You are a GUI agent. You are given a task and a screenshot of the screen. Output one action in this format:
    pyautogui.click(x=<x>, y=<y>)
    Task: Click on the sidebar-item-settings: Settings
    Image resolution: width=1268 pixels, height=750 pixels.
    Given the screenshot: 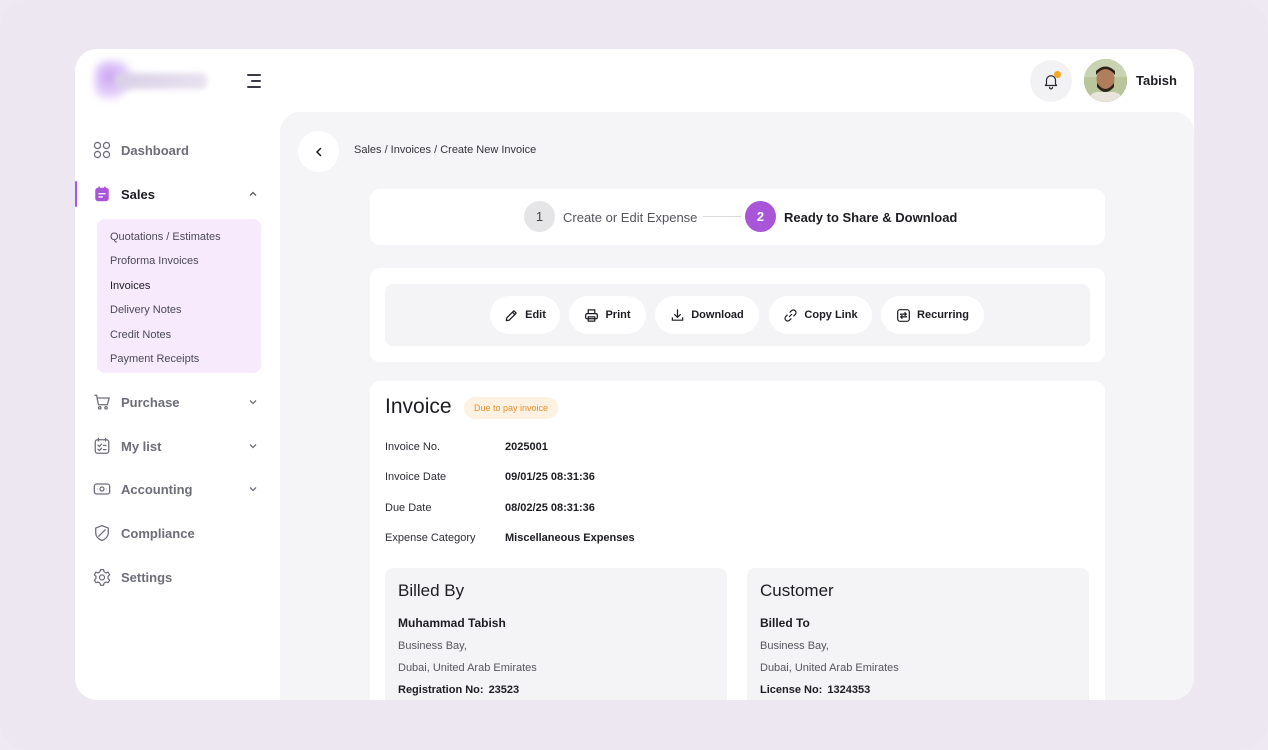 What is the action you would take?
    pyautogui.click(x=177, y=577)
    